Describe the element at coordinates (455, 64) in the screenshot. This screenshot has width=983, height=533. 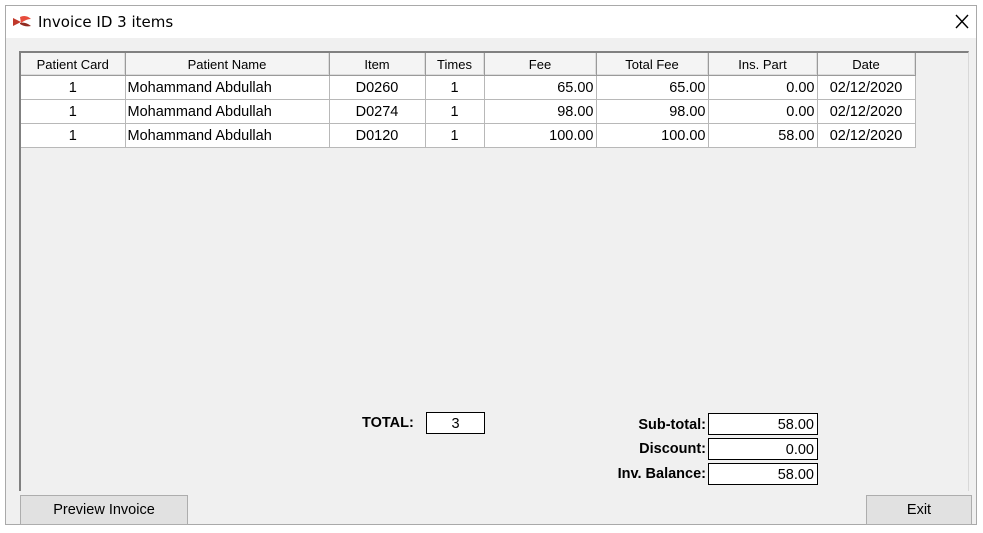
I see `column-header: Times` at that location.